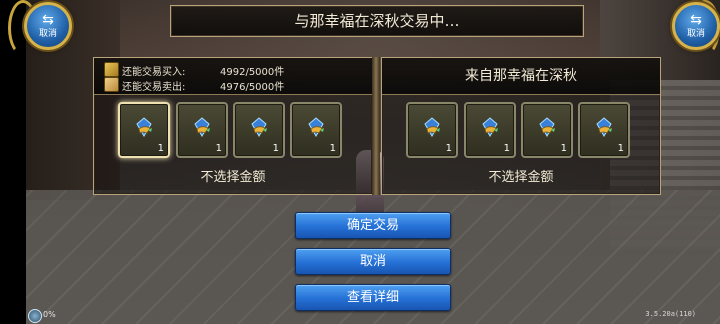 The image size is (720, 324). I want to click on trade-partner-label: 来自那幸福在深秋, so click(521, 76).